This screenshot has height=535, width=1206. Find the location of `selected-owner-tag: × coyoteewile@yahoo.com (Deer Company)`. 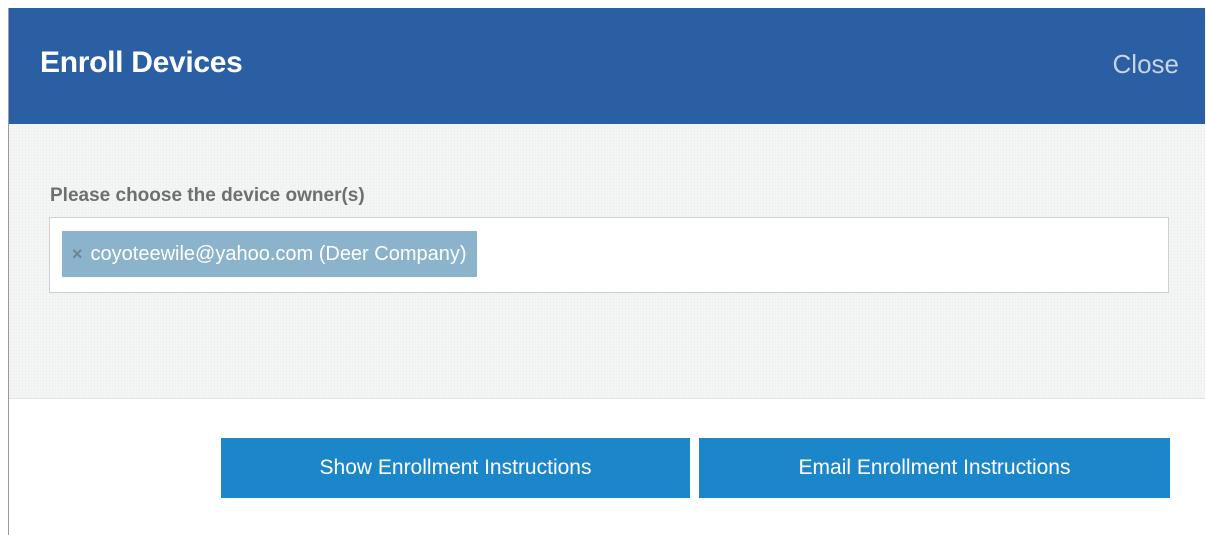

selected-owner-tag: × coyoteewile@yahoo.com (Deer Company) is located at coordinates (269, 254).